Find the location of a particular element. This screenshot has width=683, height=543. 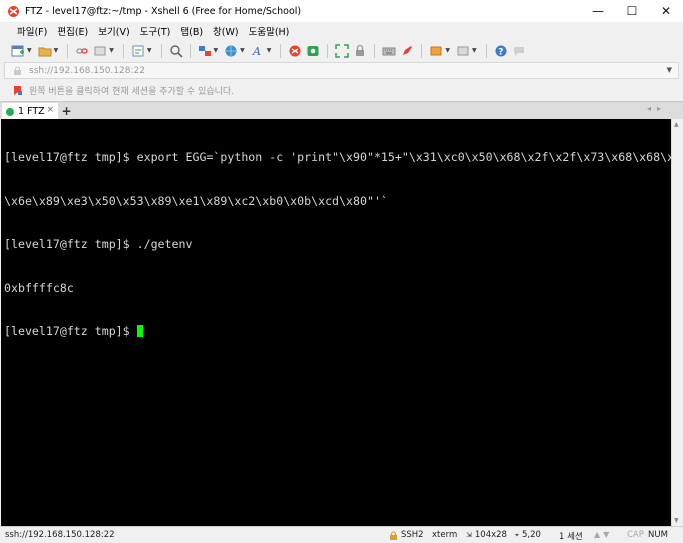

menu-window: 창(W) is located at coordinates (226, 31).